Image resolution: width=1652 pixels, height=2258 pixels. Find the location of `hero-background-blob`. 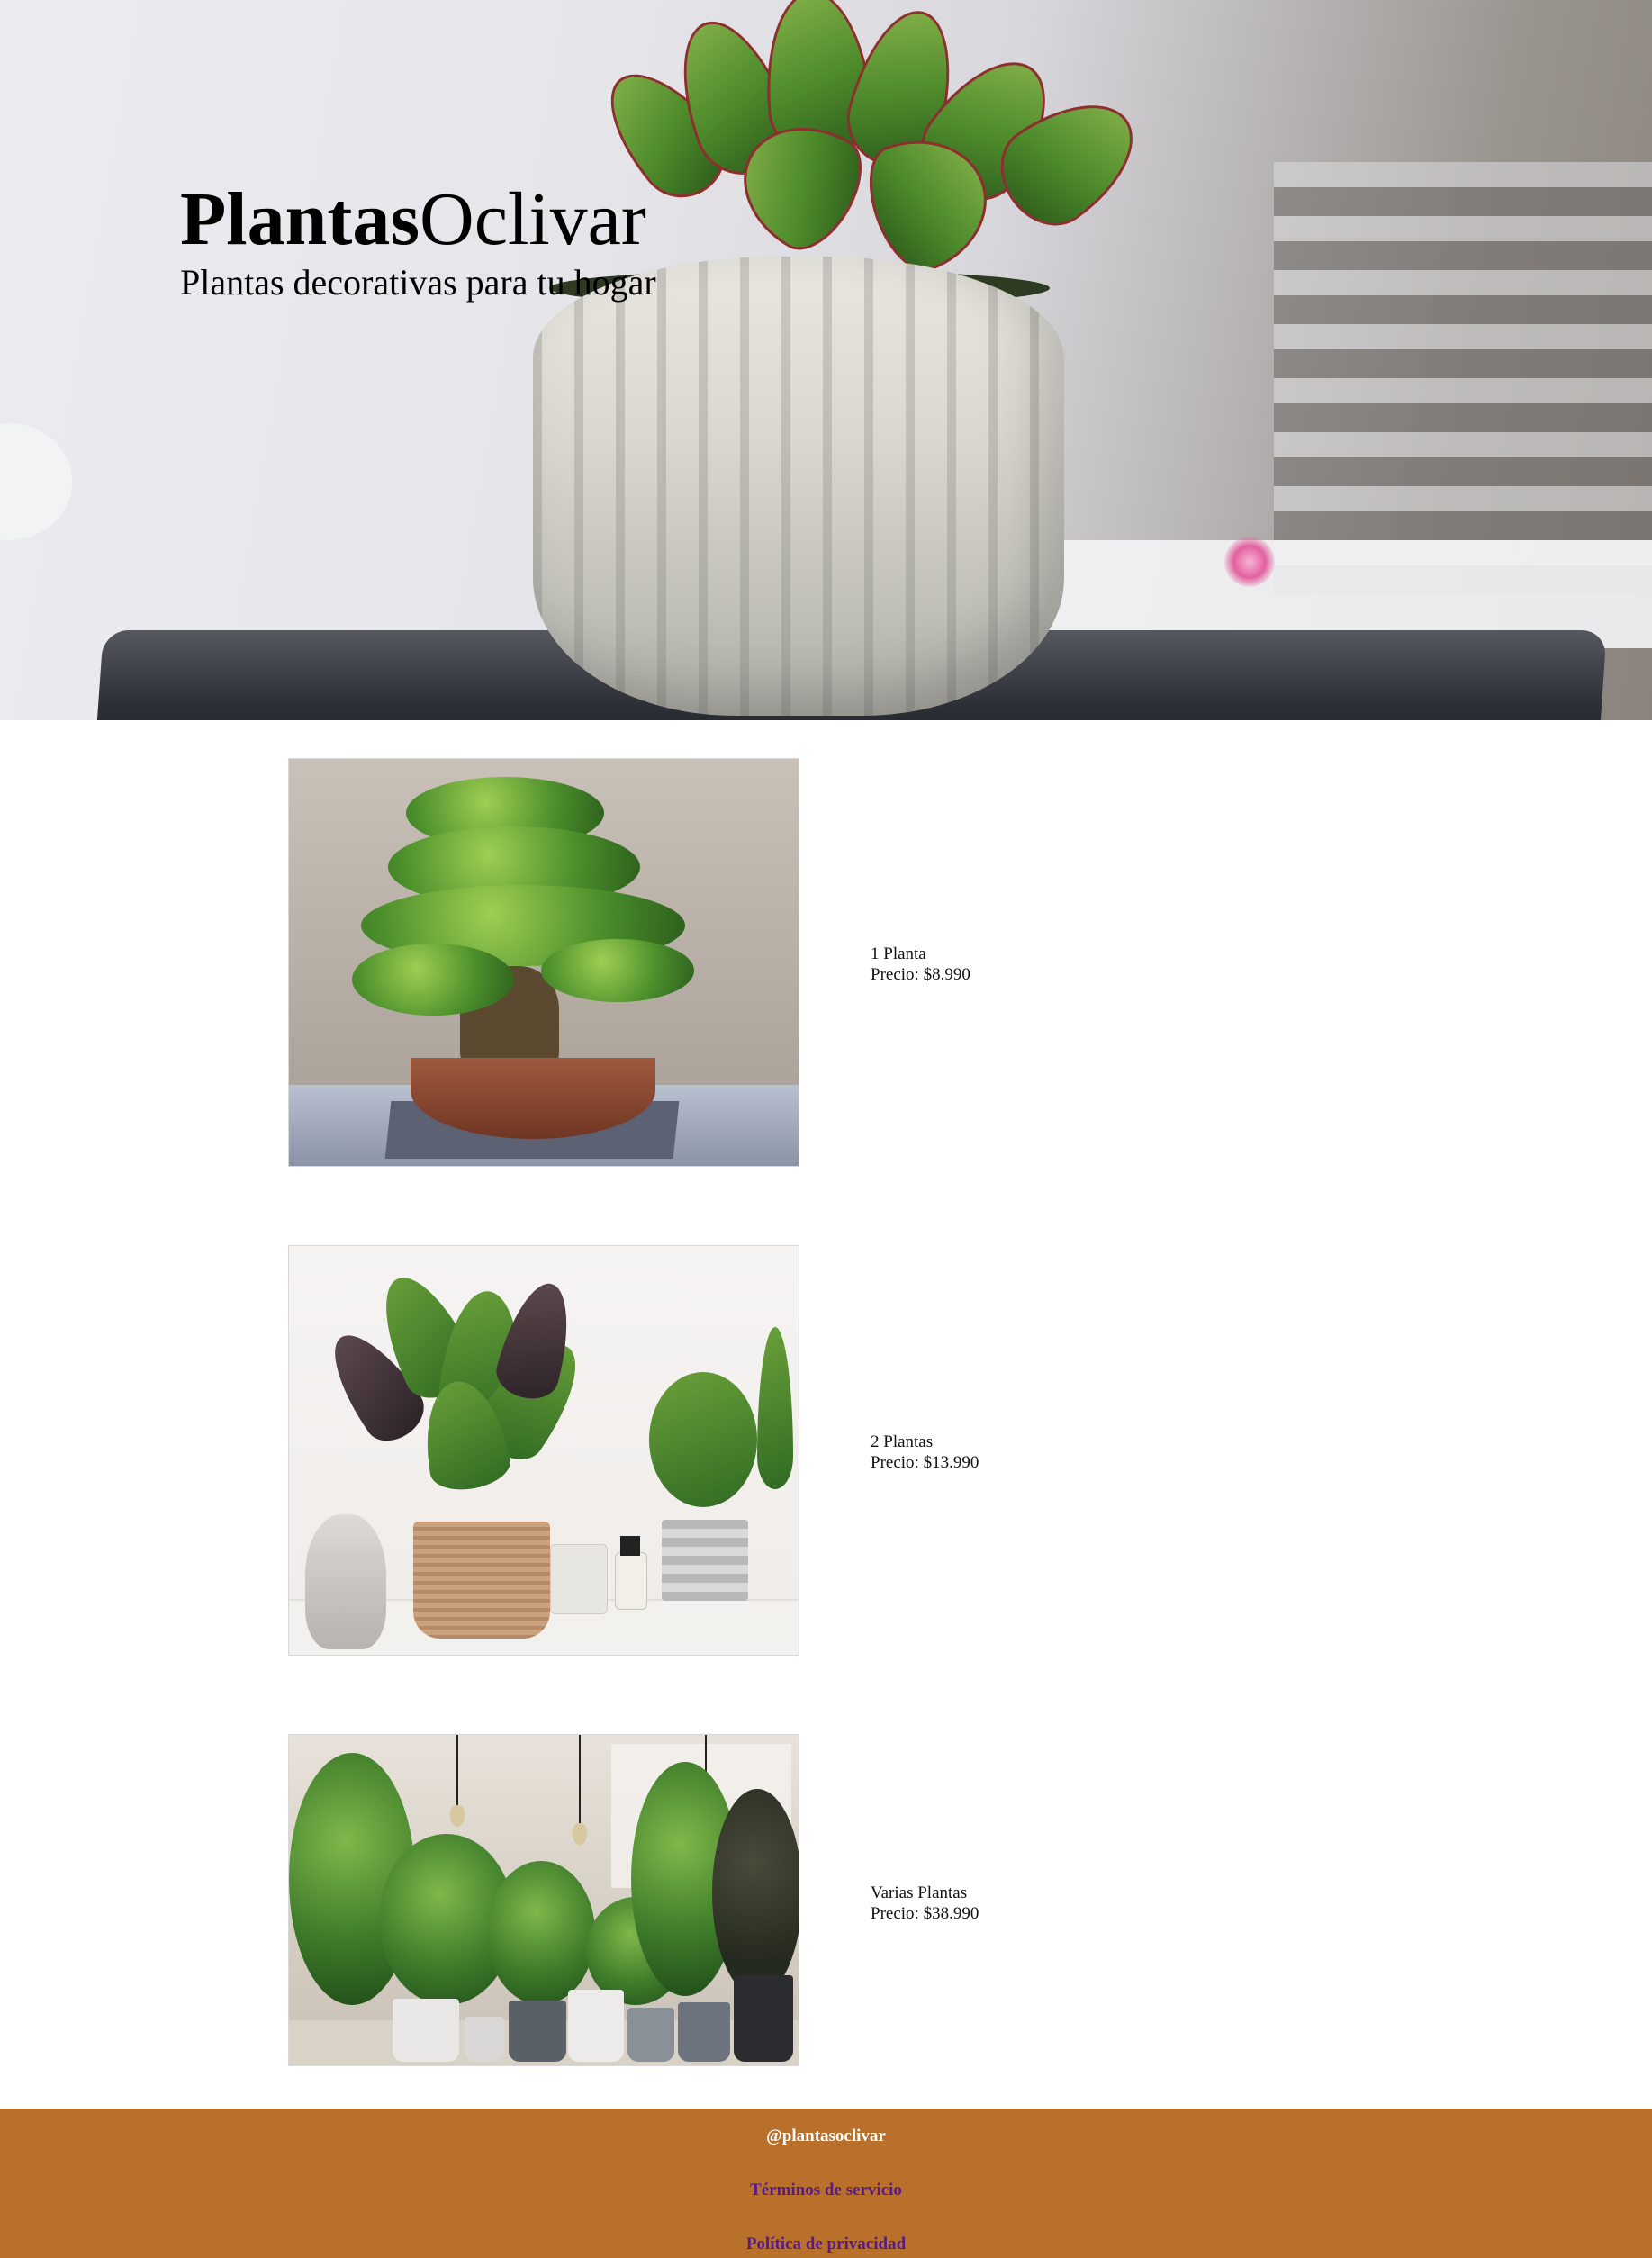

hero-background-blob is located at coordinates (36, 482).